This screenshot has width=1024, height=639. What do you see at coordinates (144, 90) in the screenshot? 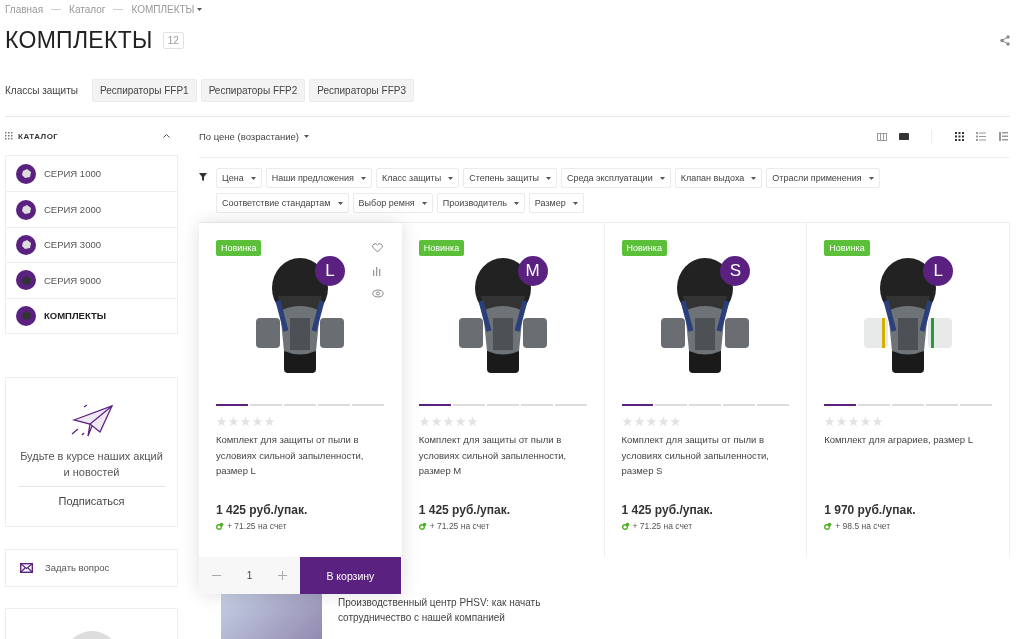
I see `tag-link: Респираторы FFP1` at bounding box center [144, 90].